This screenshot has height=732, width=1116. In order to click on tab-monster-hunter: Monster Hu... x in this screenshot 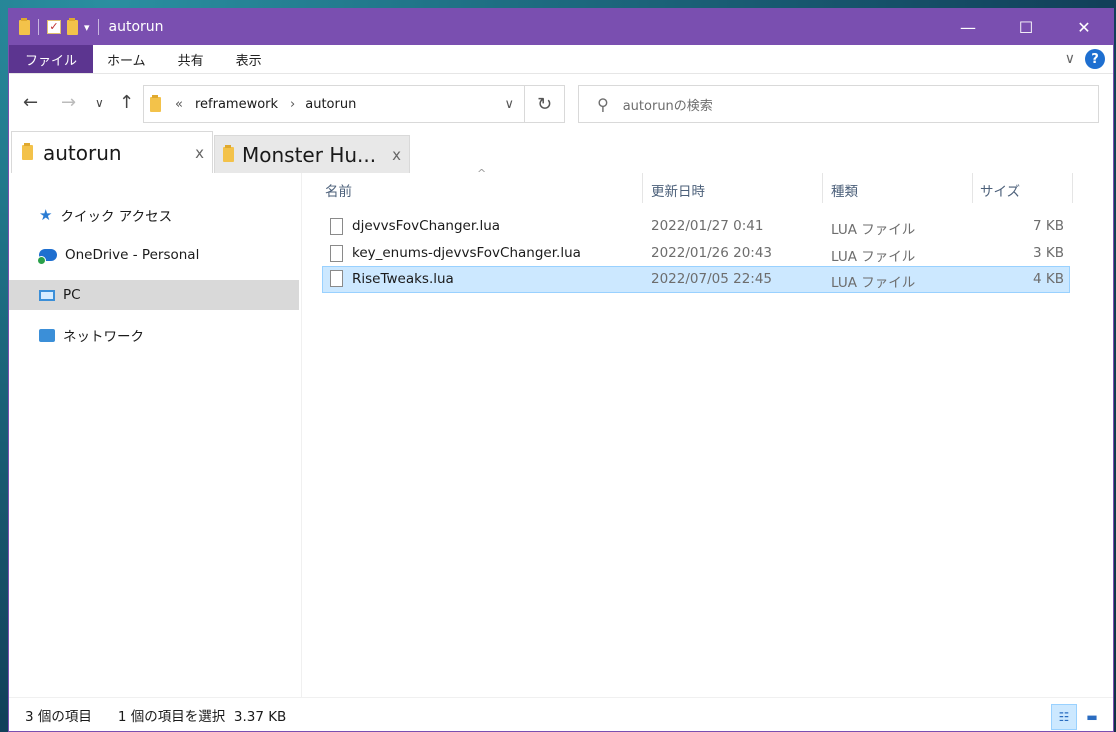, I will do `click(312, 154)`.